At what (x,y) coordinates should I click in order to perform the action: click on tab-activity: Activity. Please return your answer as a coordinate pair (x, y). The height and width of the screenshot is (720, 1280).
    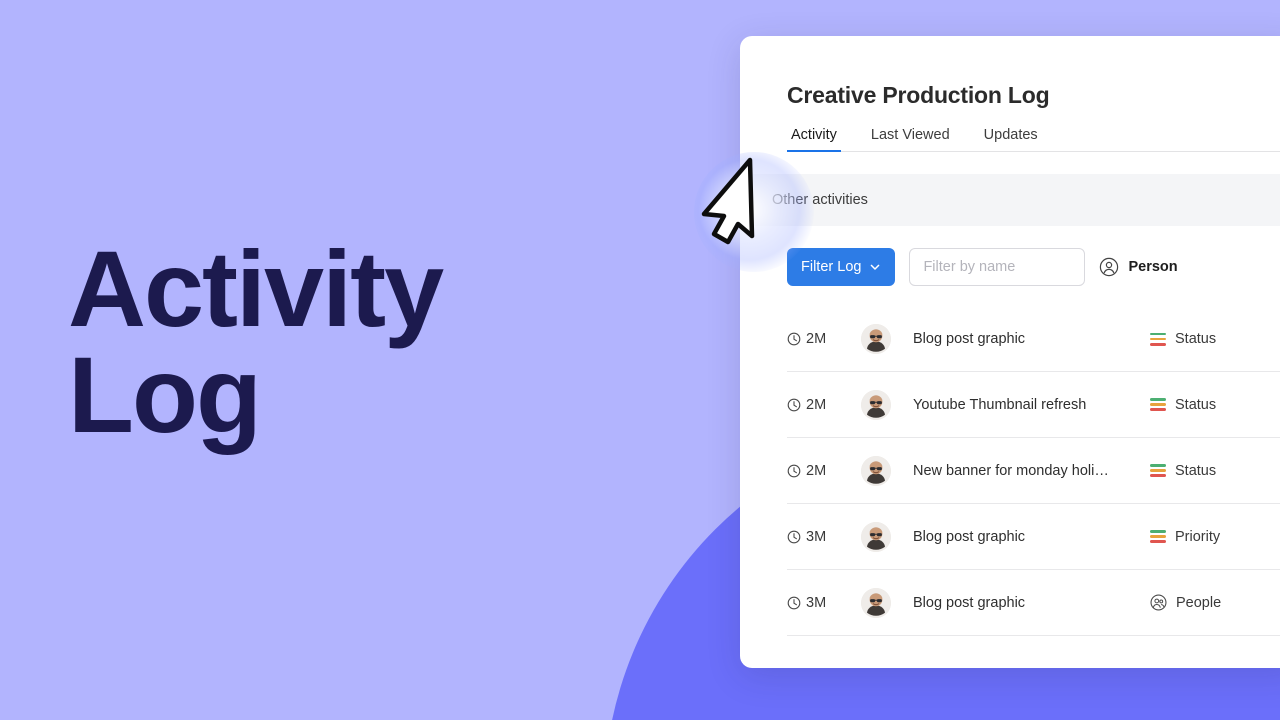
    Looking at the image, I should click on (814, 139).